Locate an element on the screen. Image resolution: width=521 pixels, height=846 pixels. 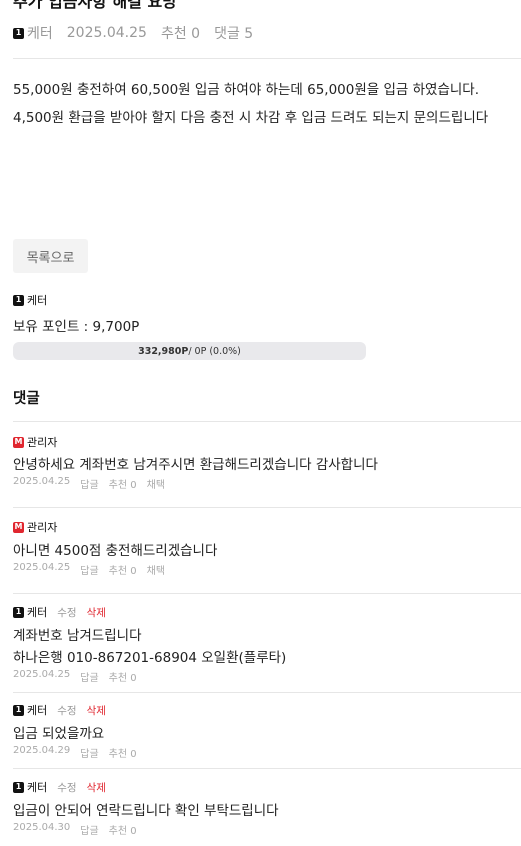
post-title: 추가 입금사항 해결 요망 is located at coordinates (95, 5).